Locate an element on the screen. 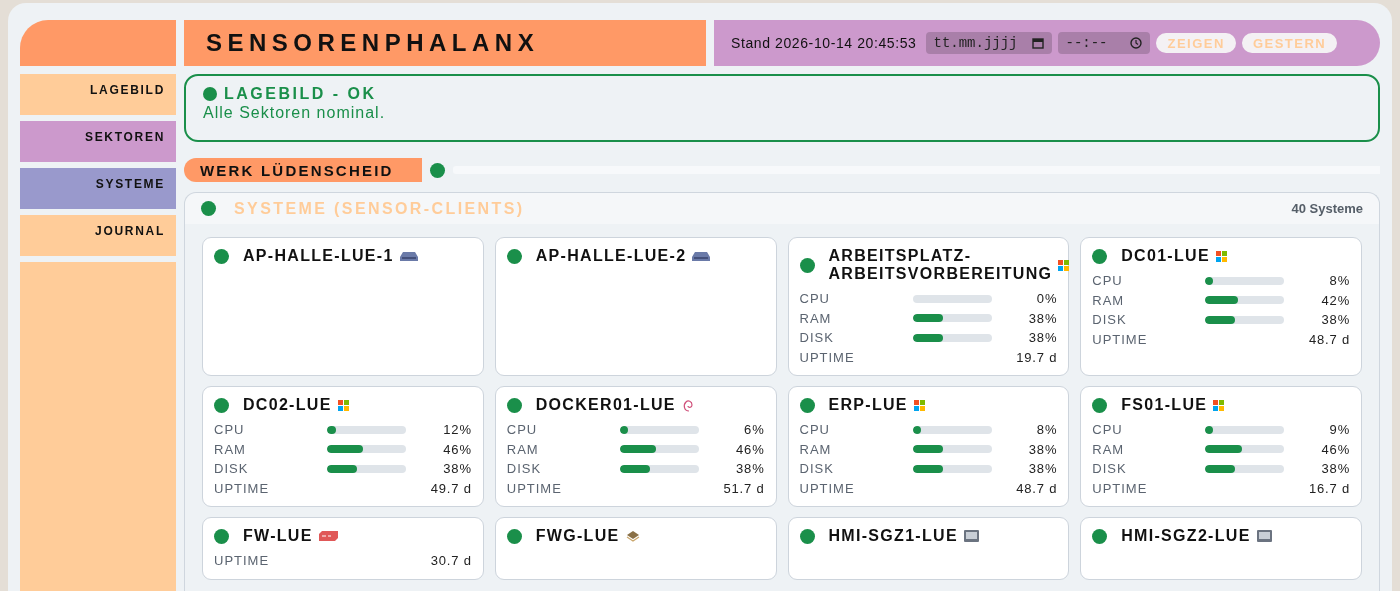  system-name: ARBEITSPLATZ-ARBEITSVORBEREITUNG is located at coordinates (940, 265).